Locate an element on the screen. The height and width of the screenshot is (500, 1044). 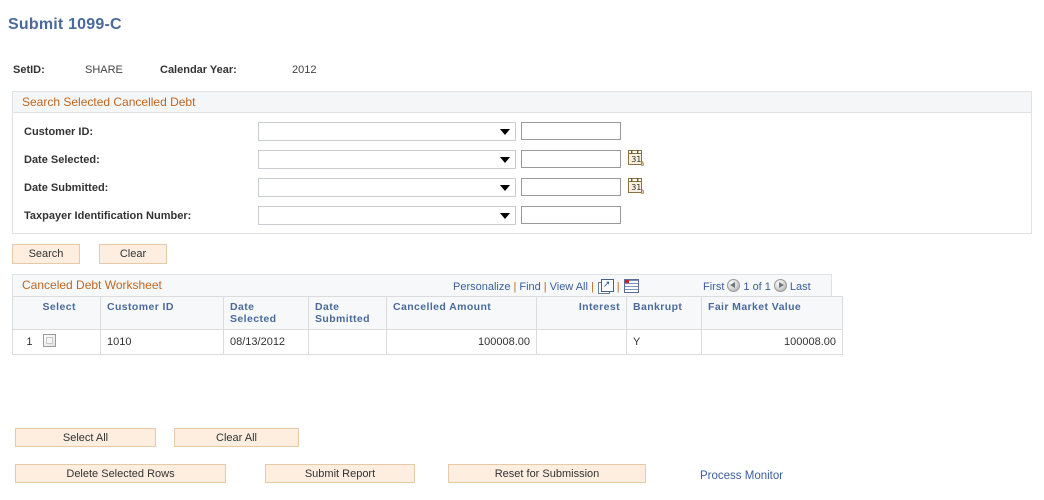
cell-date-submitted is located at coordinates (347, 342).